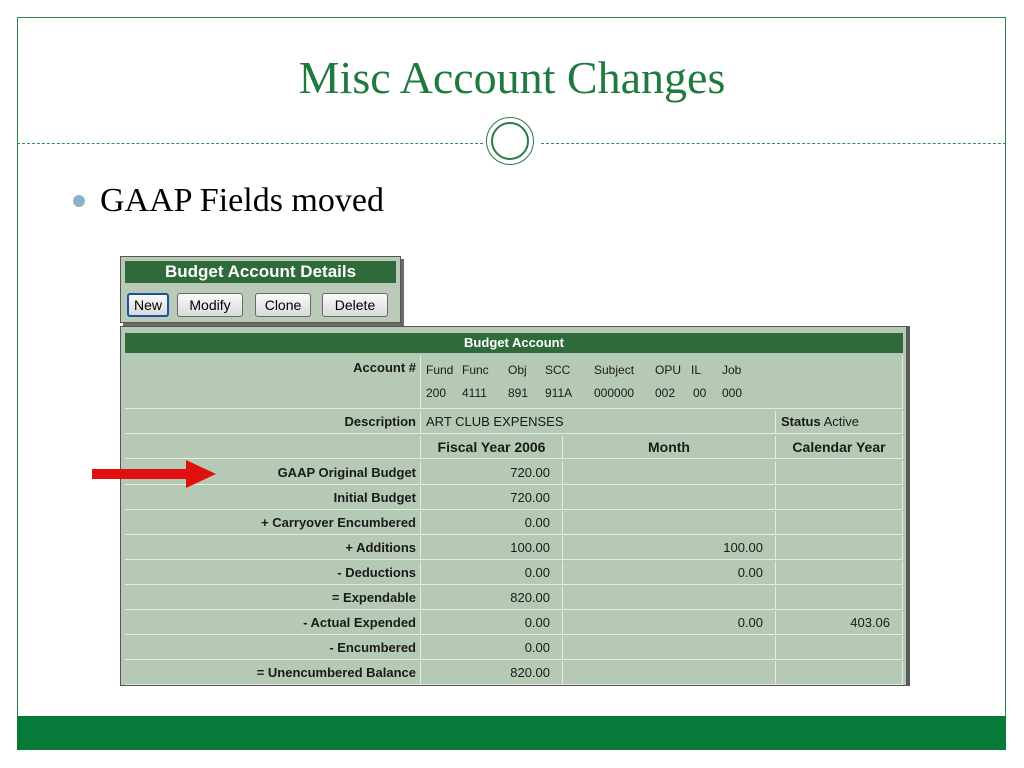  What do you see at coordinates (273, 573) in the screenshot?
I see `row-label-deductions: - Deductions` at bounding box center [273, 573].